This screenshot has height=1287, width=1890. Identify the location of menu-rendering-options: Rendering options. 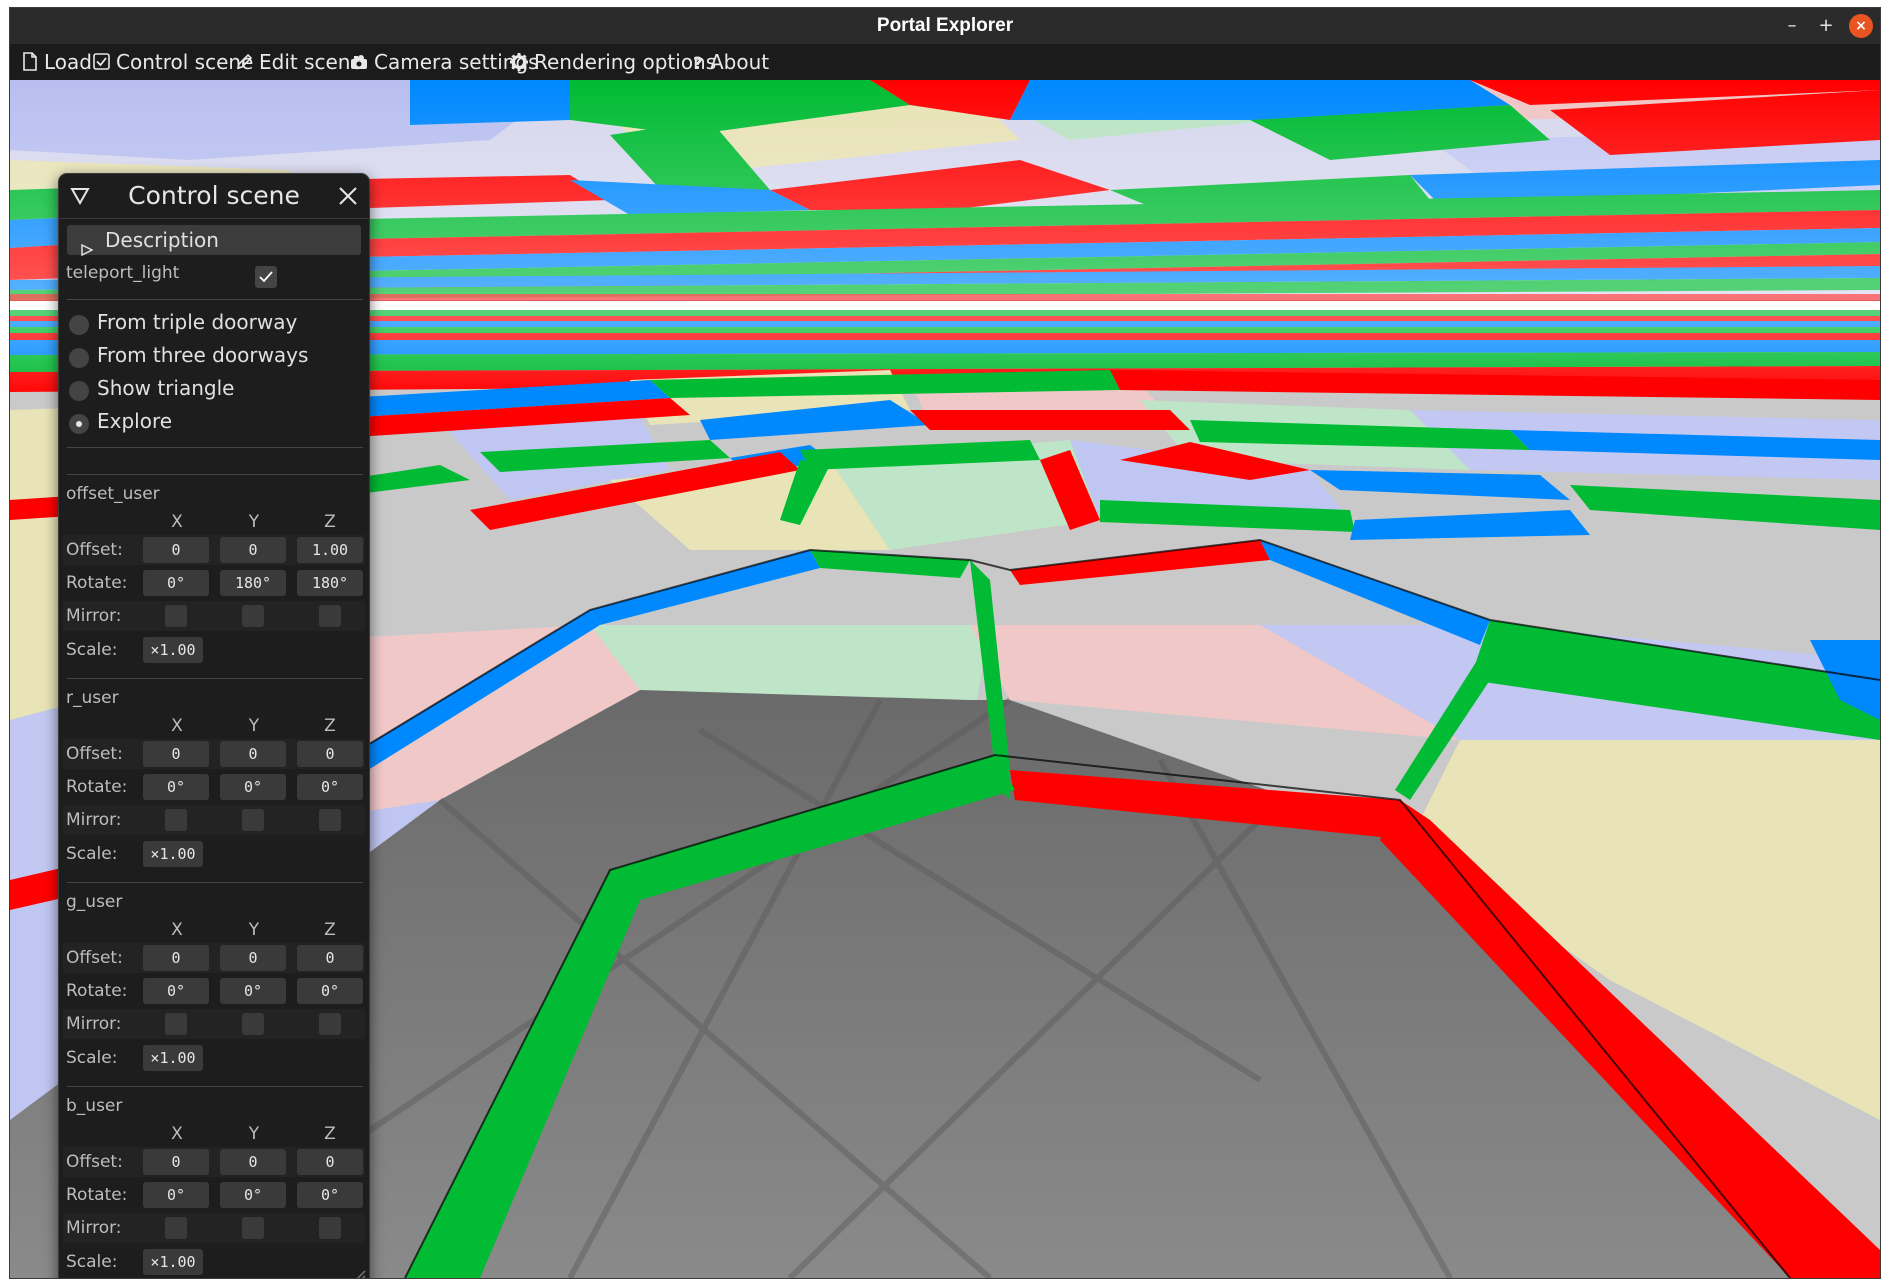
(613, 62).